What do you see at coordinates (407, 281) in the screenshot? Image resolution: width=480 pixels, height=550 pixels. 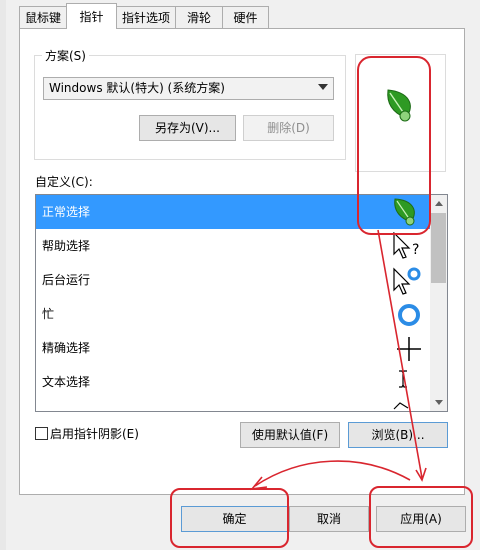 I see `working-in-background-cursor-icon` at bounding box center [407, 281].